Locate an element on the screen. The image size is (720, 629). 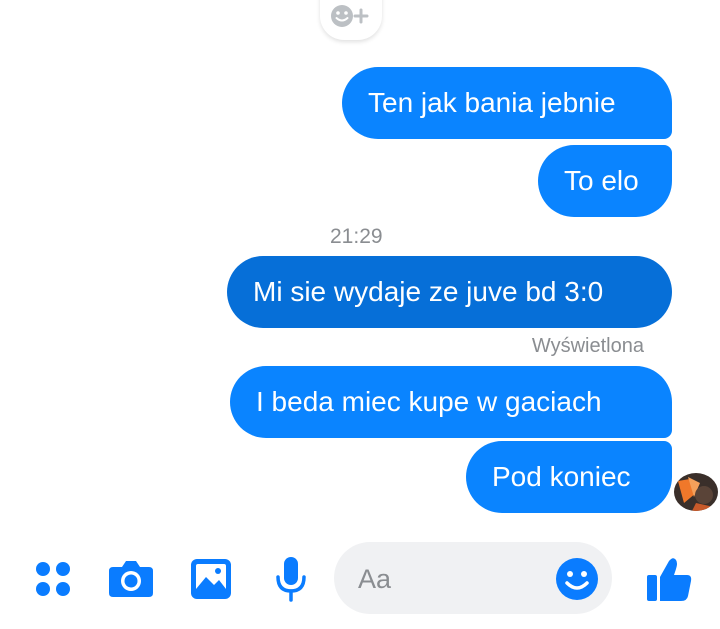
camera-button is located at coordinates (131, 579).